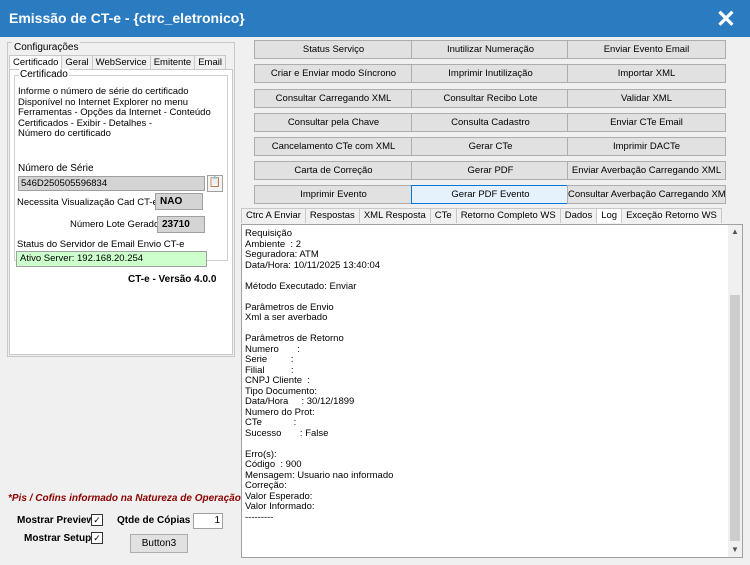  What do you see at coordinates (36, 62) in the screenshot?
I see `tab-certificado: Certificado` at bounding box center [36, 62].